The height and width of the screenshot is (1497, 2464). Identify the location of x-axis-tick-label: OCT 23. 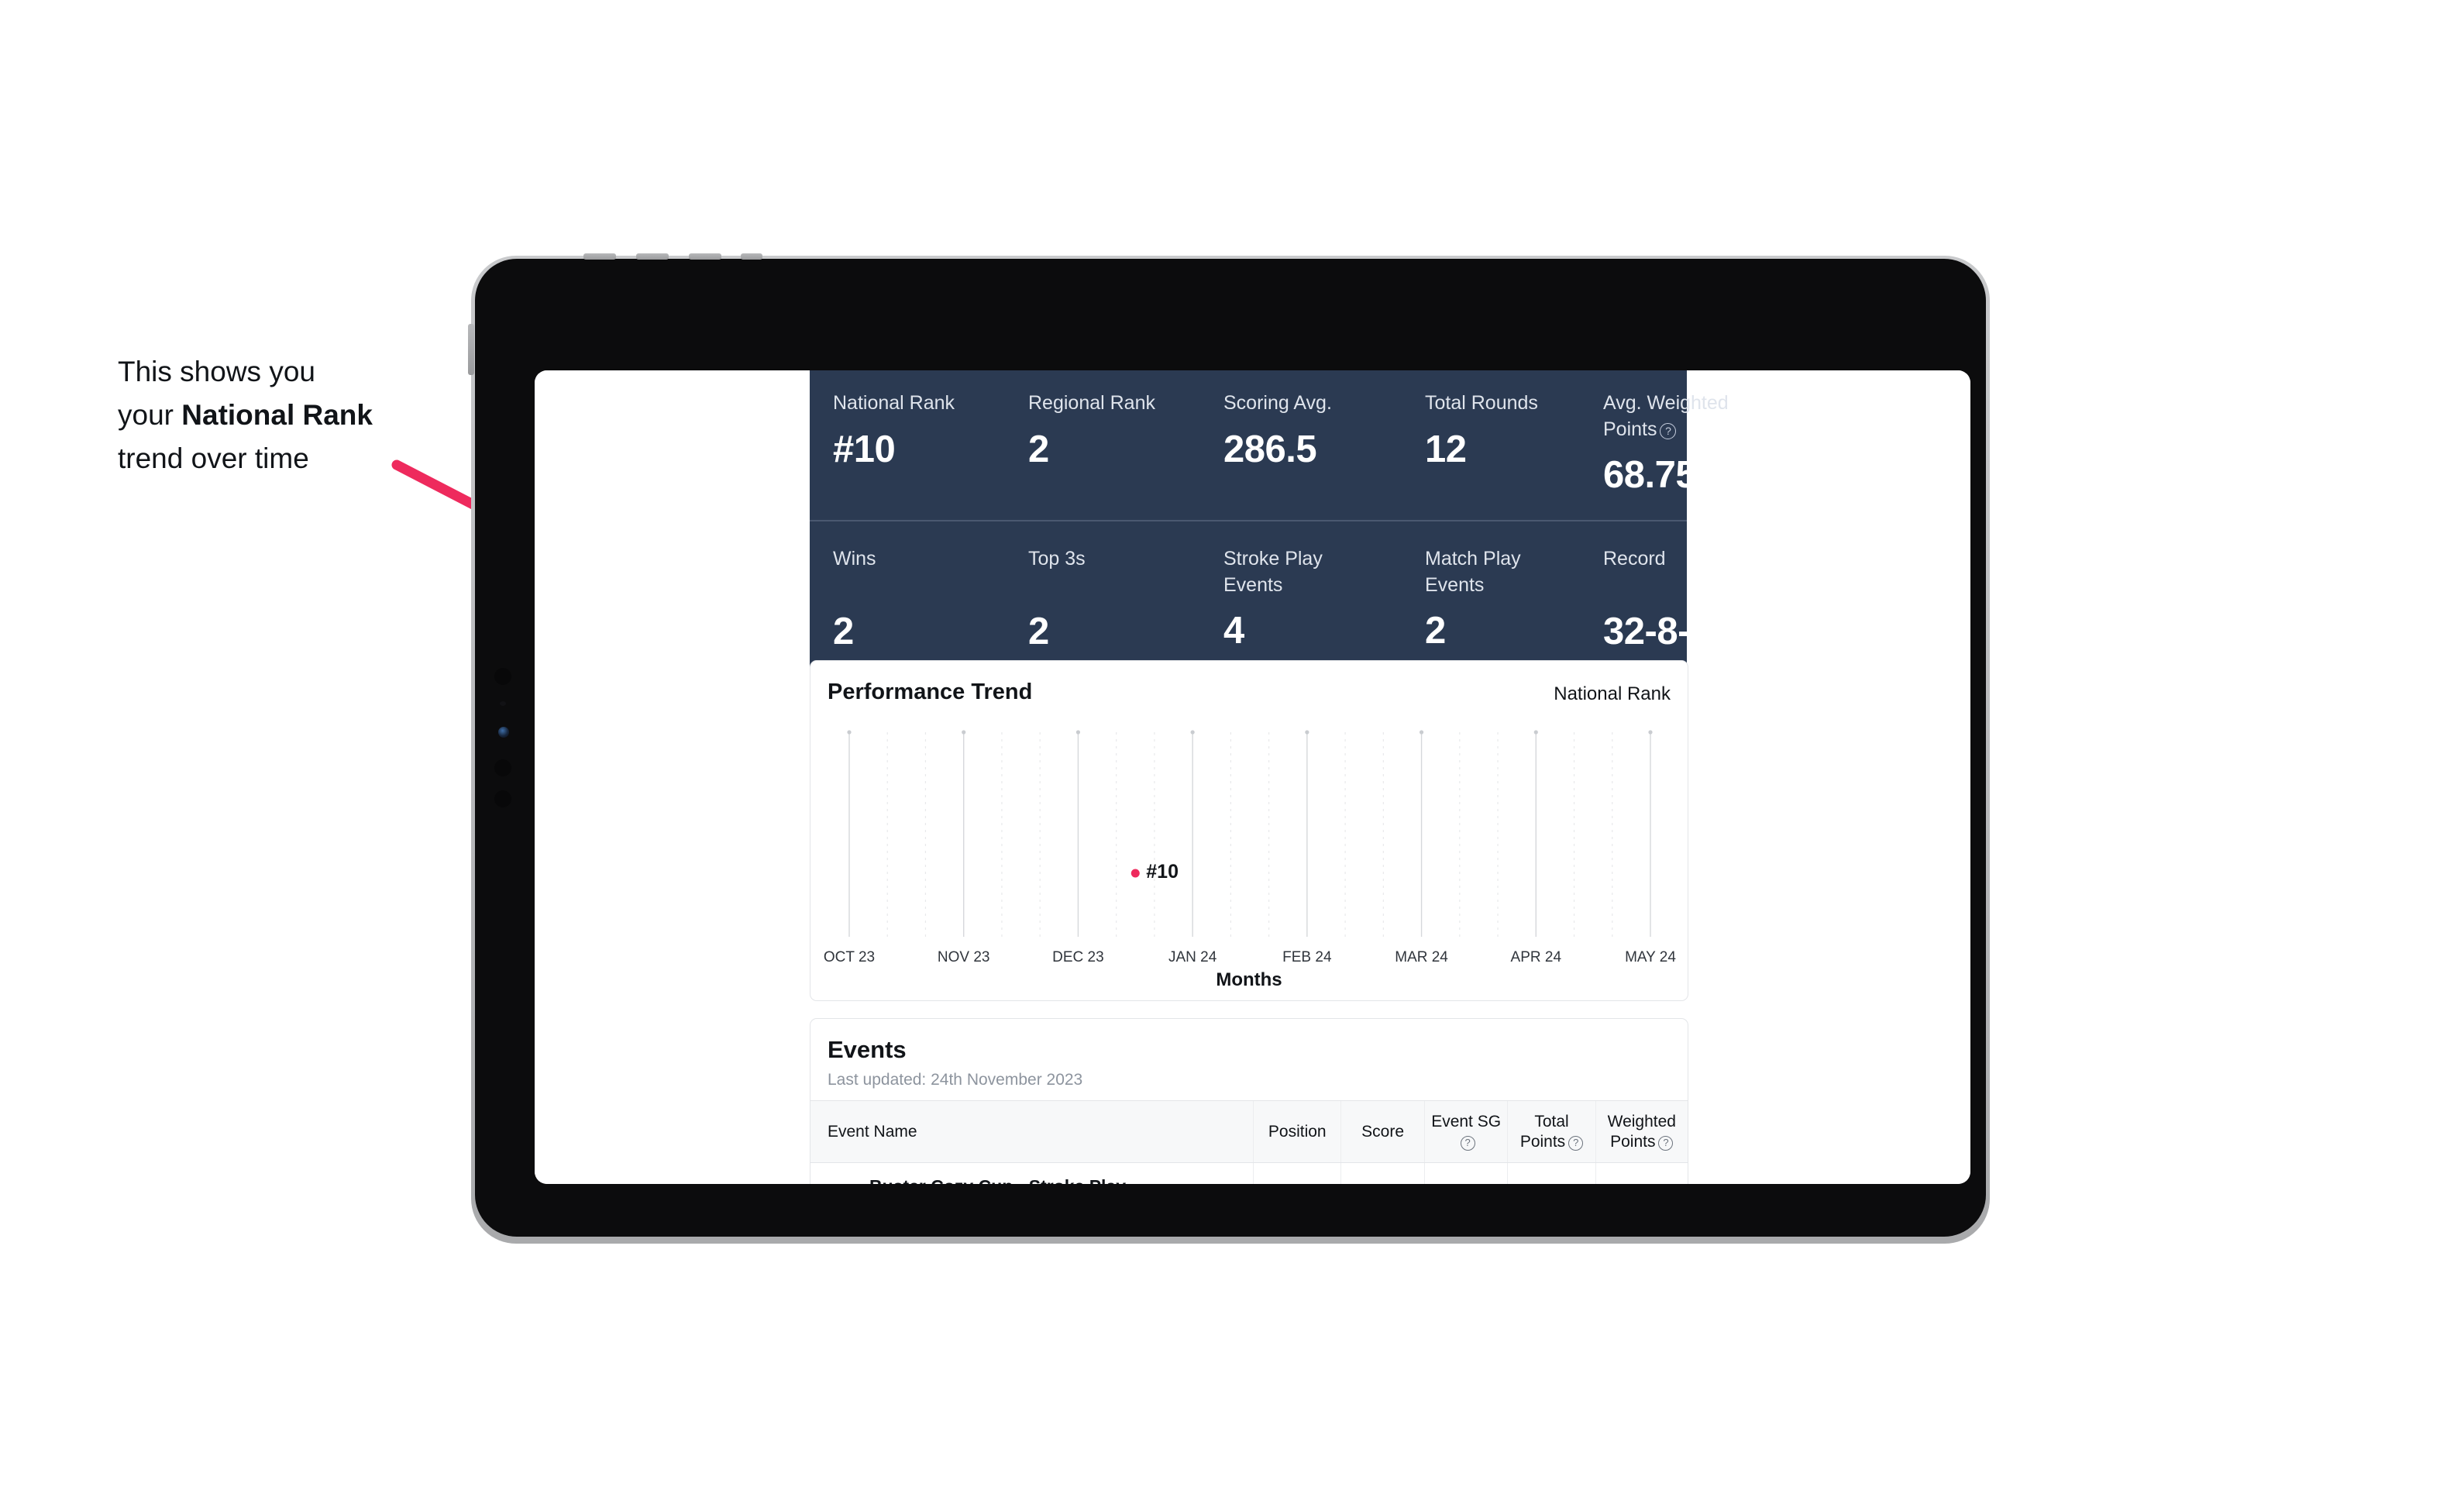
(849, 957).